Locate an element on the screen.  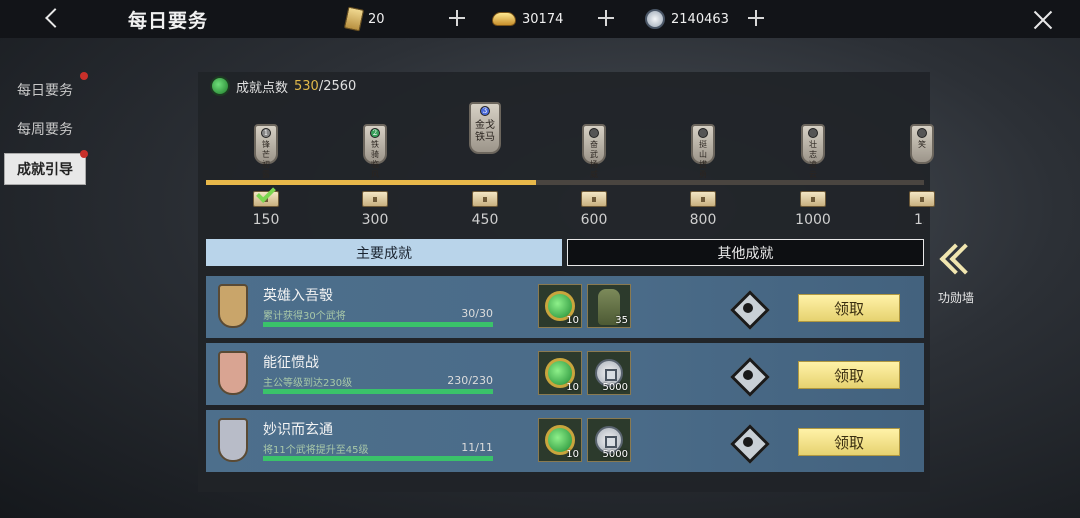
reward-item: 35 is located at coordinates (609, 306).